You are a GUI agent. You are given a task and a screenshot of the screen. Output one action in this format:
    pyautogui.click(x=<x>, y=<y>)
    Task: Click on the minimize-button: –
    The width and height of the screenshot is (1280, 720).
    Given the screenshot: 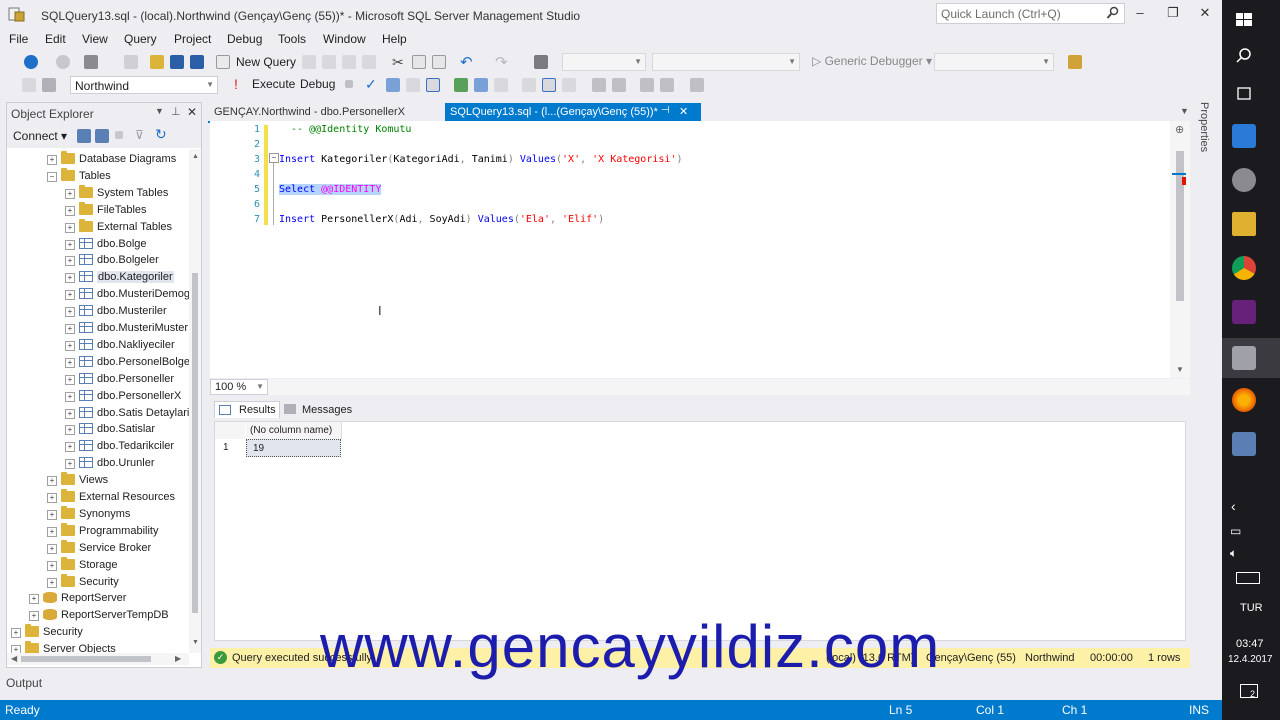 What is the action you would take?
    pyautogui.click(x=1140, y=13)
    